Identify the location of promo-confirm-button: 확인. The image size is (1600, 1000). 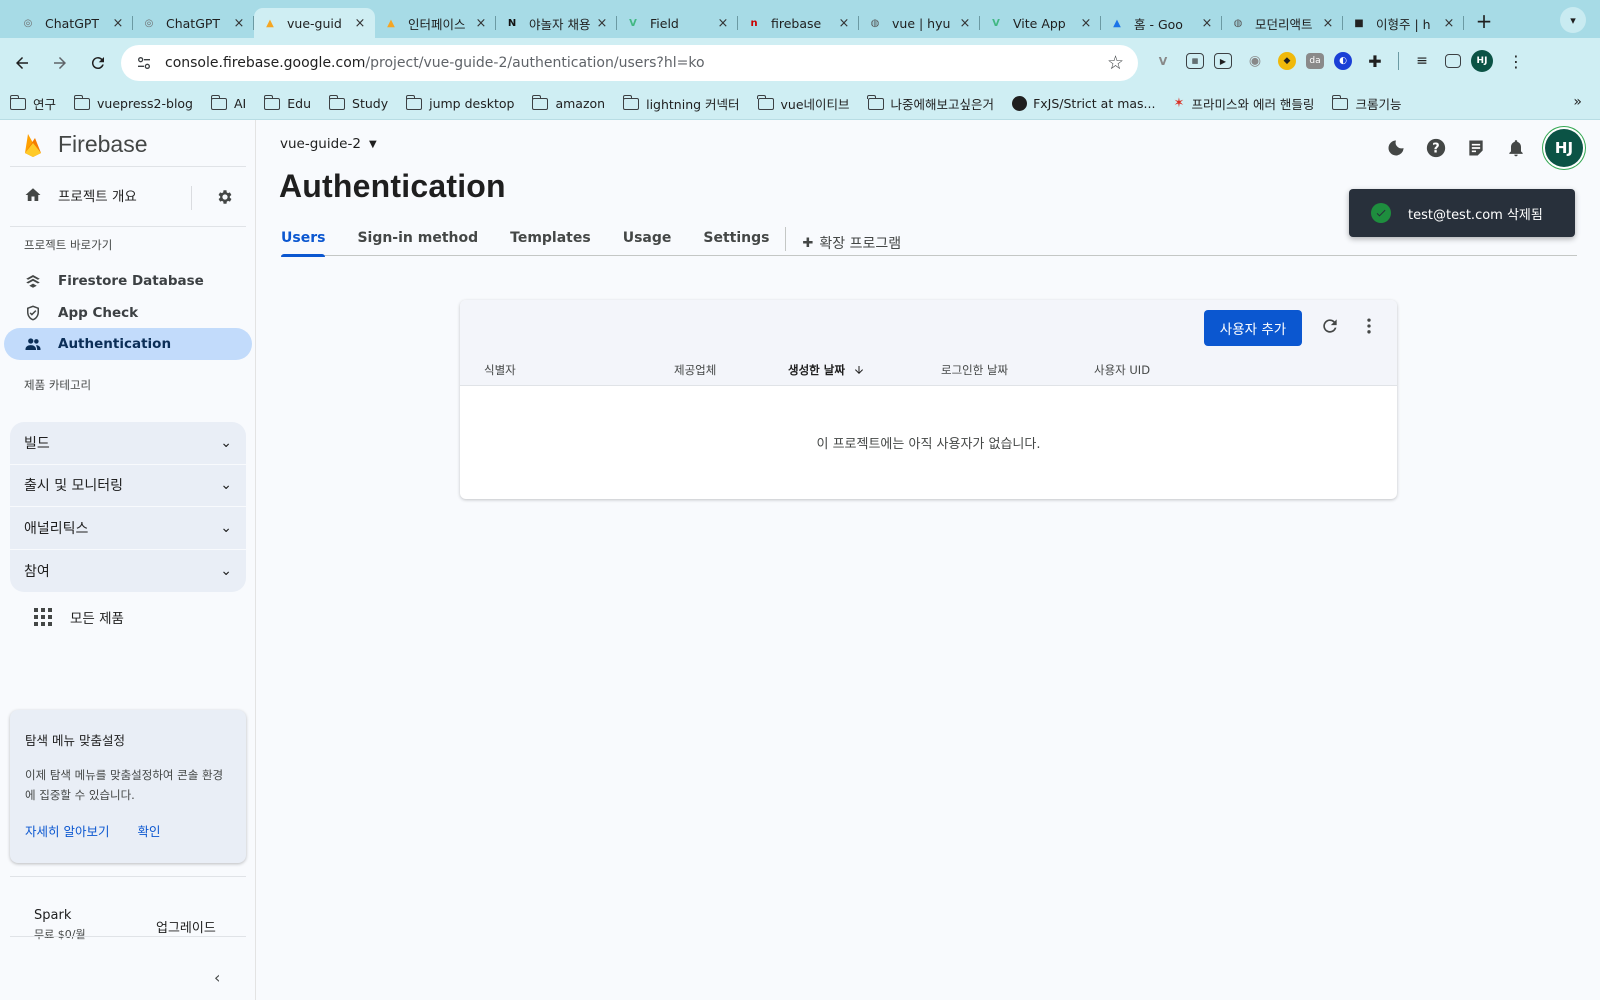
(148, 830).